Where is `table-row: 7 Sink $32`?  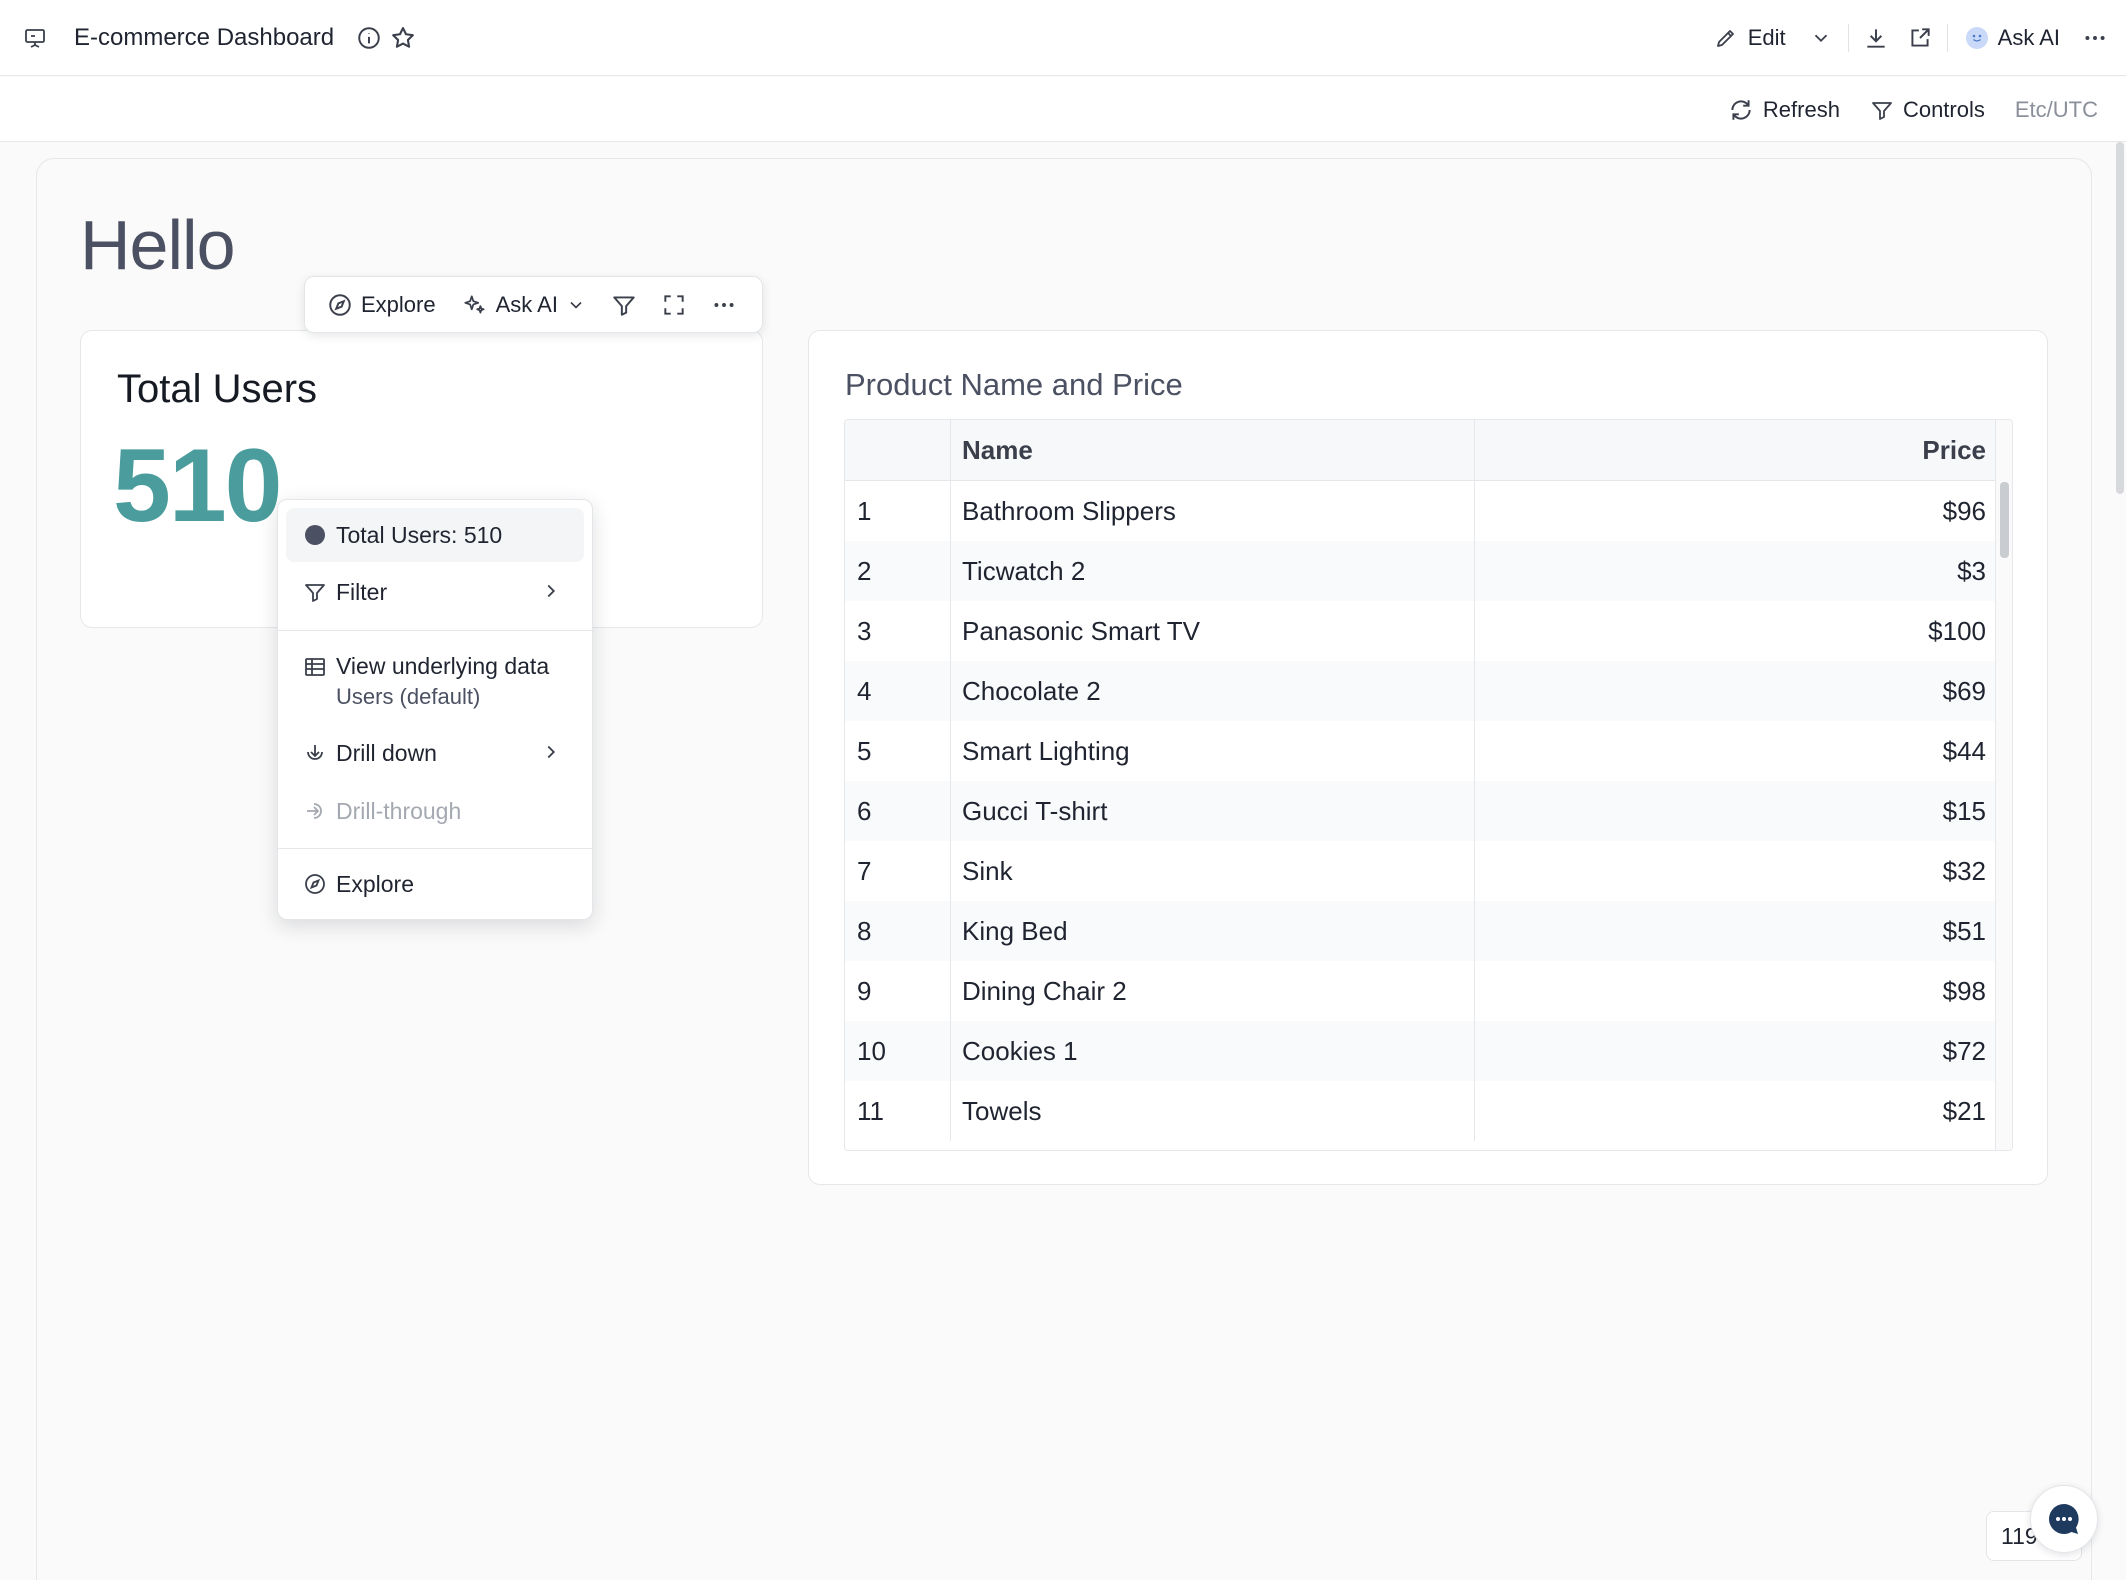 table-row: 7 Sink $32 is located at coordinates (1421, 871).